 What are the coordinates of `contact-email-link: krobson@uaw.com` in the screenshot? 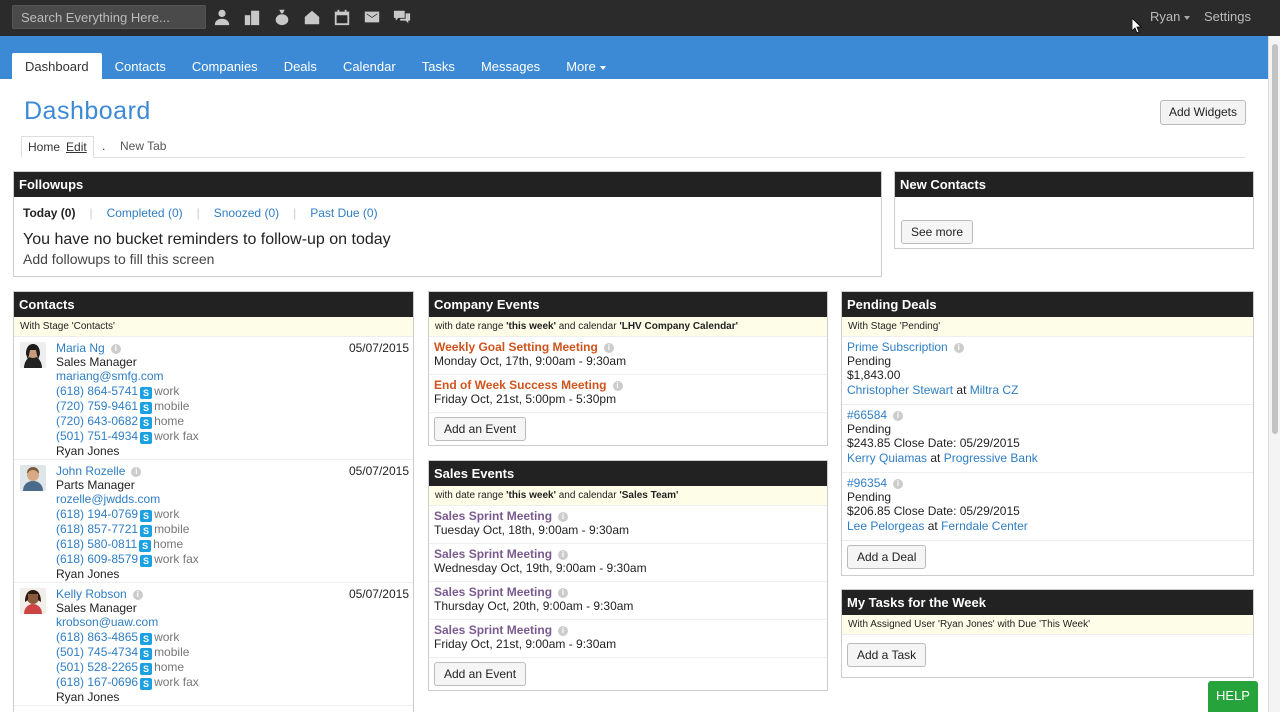 It's located at (127, 622).